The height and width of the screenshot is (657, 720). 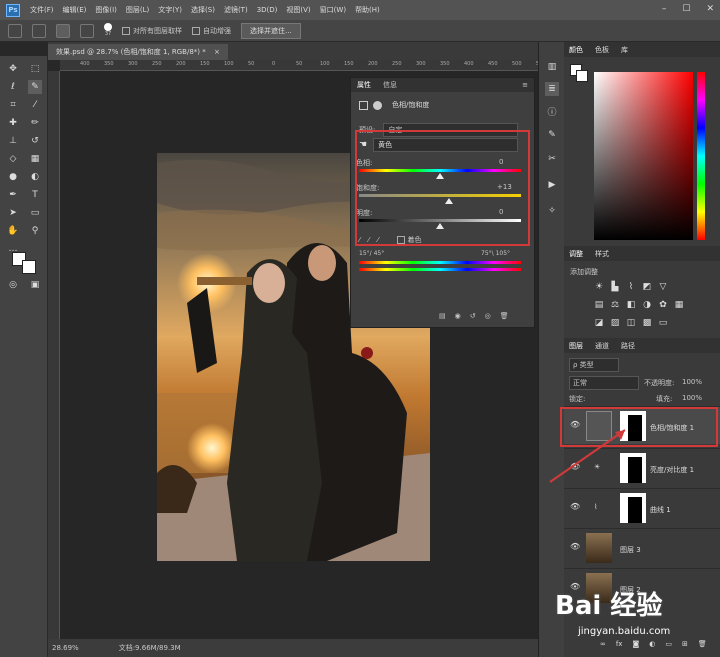 What do you see at coordinates (647, 323) in the screenshot?
I see `selective-color-adj-icon: ▩` at bounding box center [647, 323].